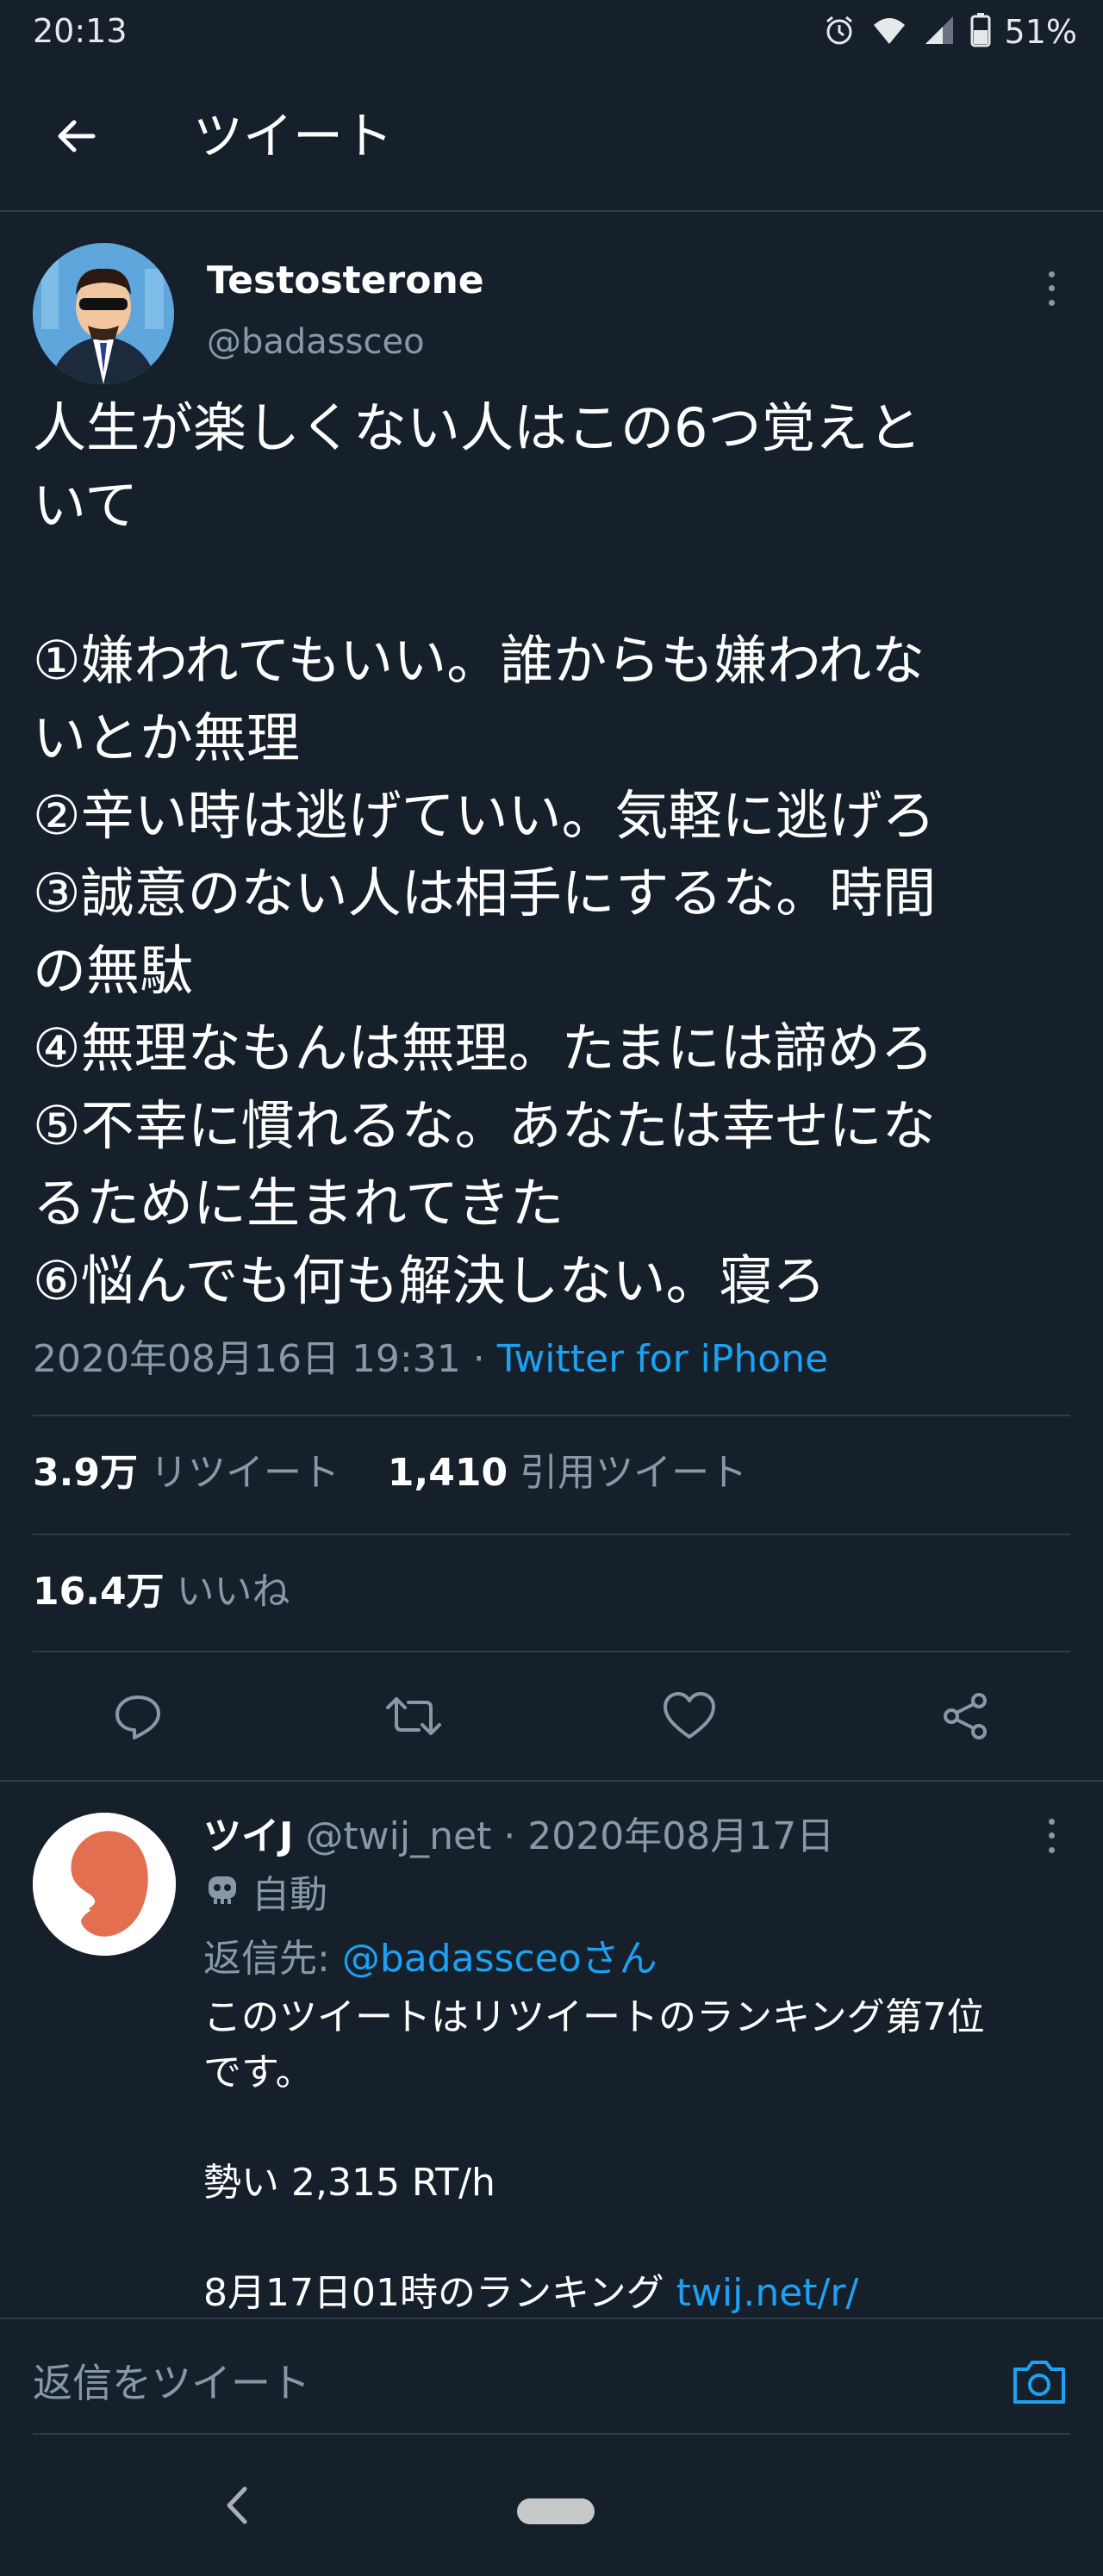  Describe the element at coordinates (349, 2183) in the screenshot. I see `reply-line: 勢い 2,315 RT/h` at that location.